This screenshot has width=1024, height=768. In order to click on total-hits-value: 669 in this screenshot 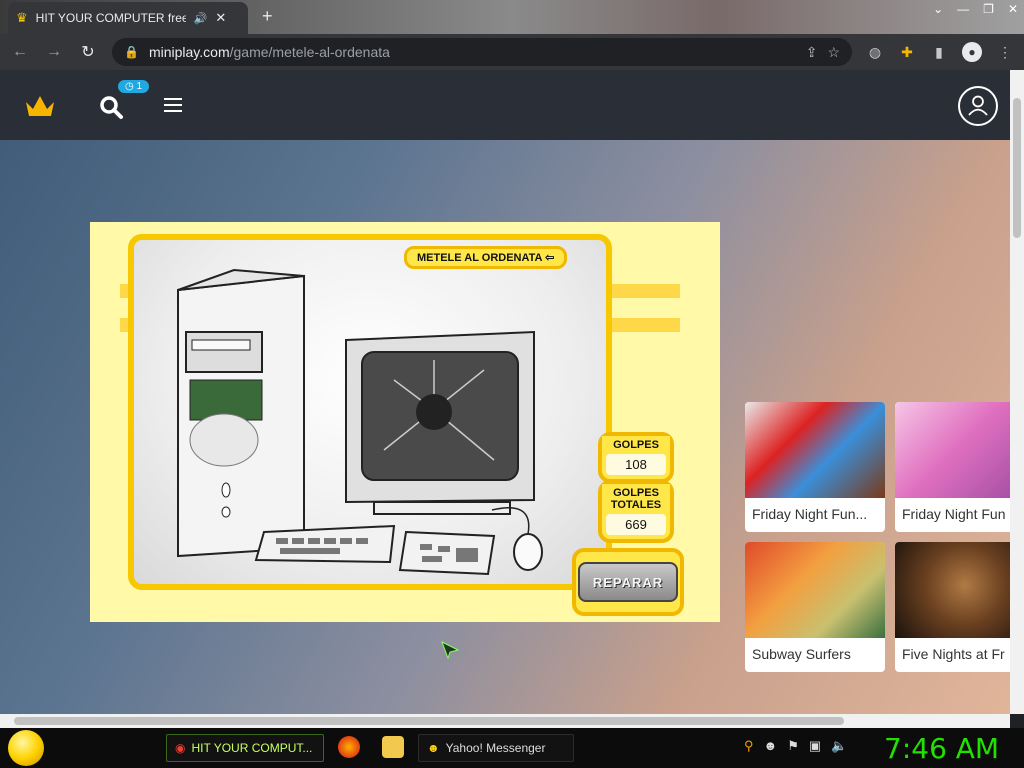, I will do `click(636, 524)`.